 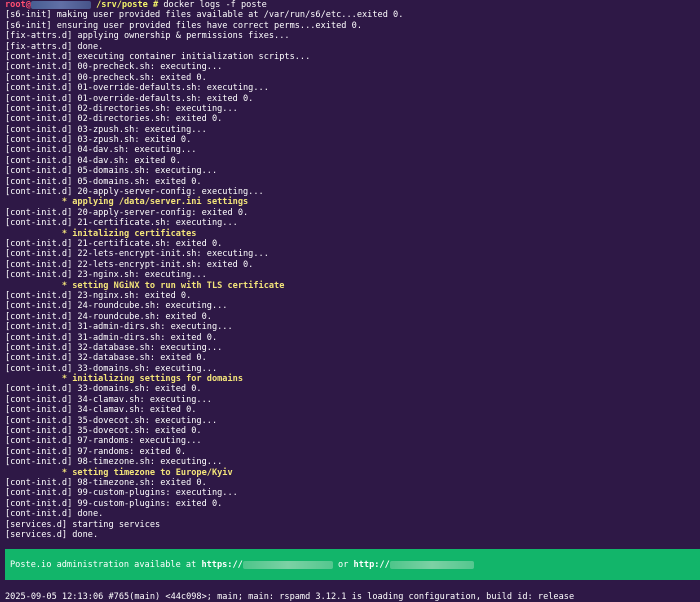 I want to click on prompt-path: /srv/poste, so click(x=122, y=5).